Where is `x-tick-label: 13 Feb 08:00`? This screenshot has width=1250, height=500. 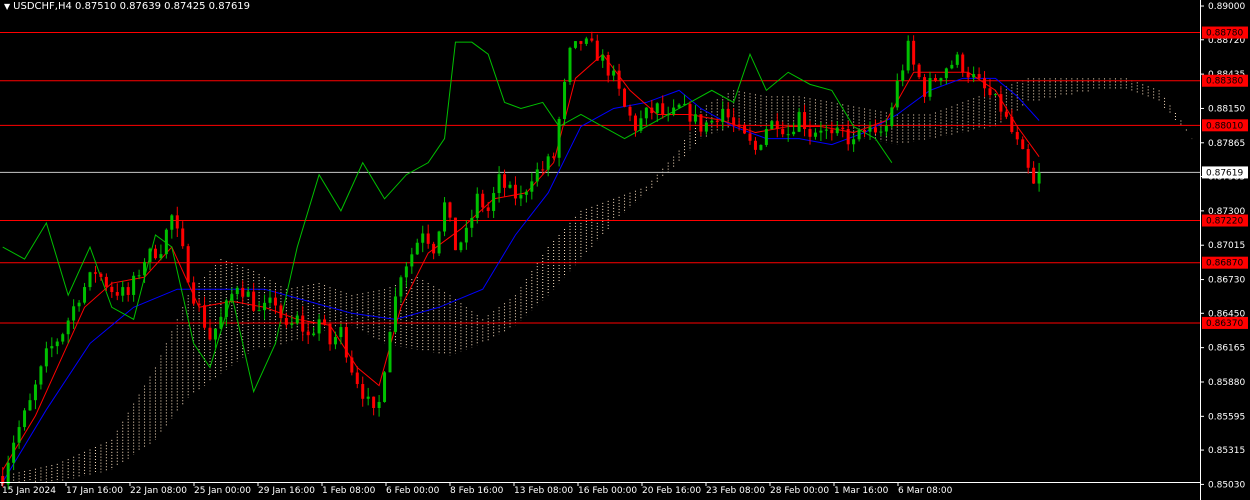
x-tick-label: 13 Feb 08:00 is located at coordinates (543, 491).